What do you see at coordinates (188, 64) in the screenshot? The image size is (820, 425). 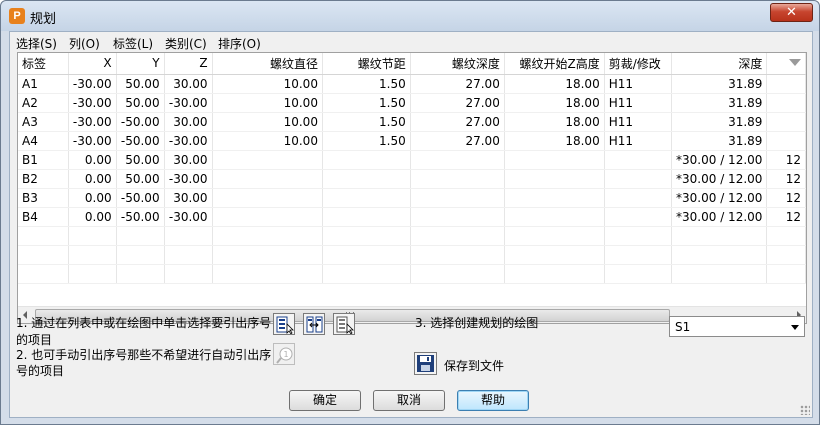 I see `col-header-z: Z` at bounding box center [188, 64].